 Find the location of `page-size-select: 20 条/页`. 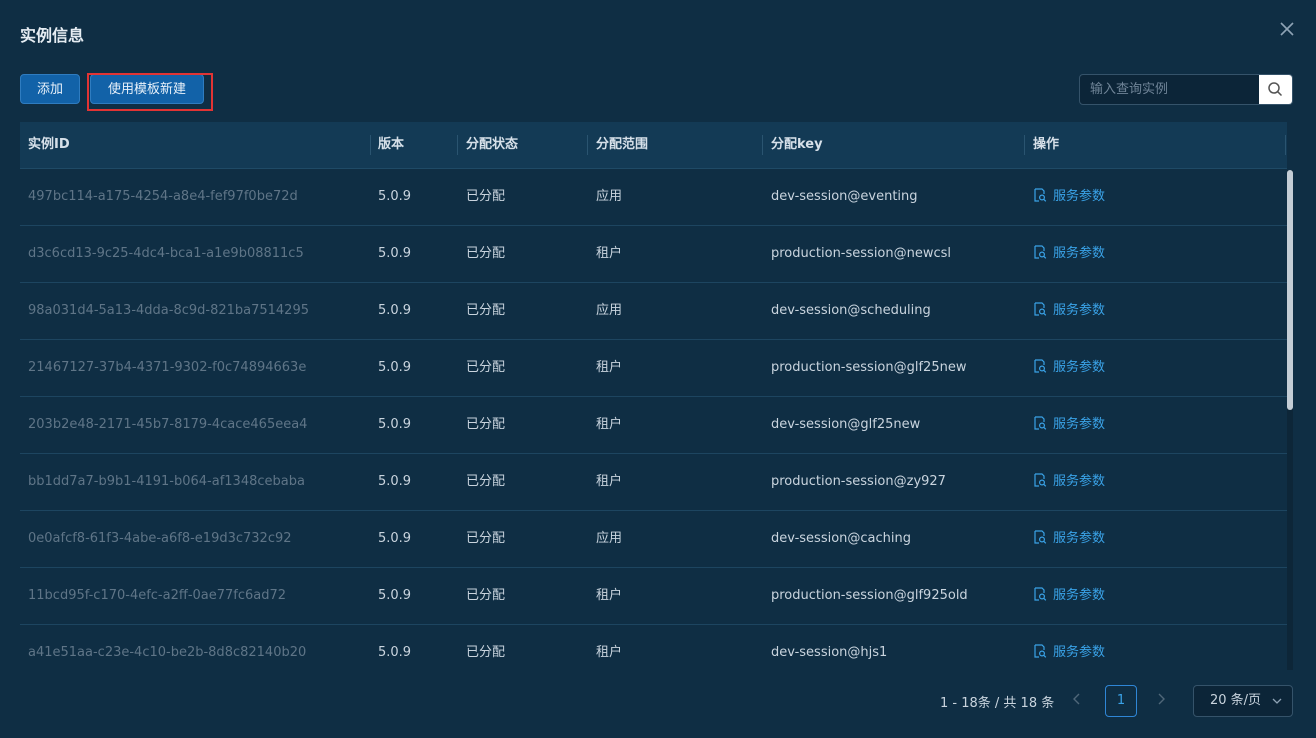

page-size-select: 20 条/页 is located at coordinates (1243, 701).